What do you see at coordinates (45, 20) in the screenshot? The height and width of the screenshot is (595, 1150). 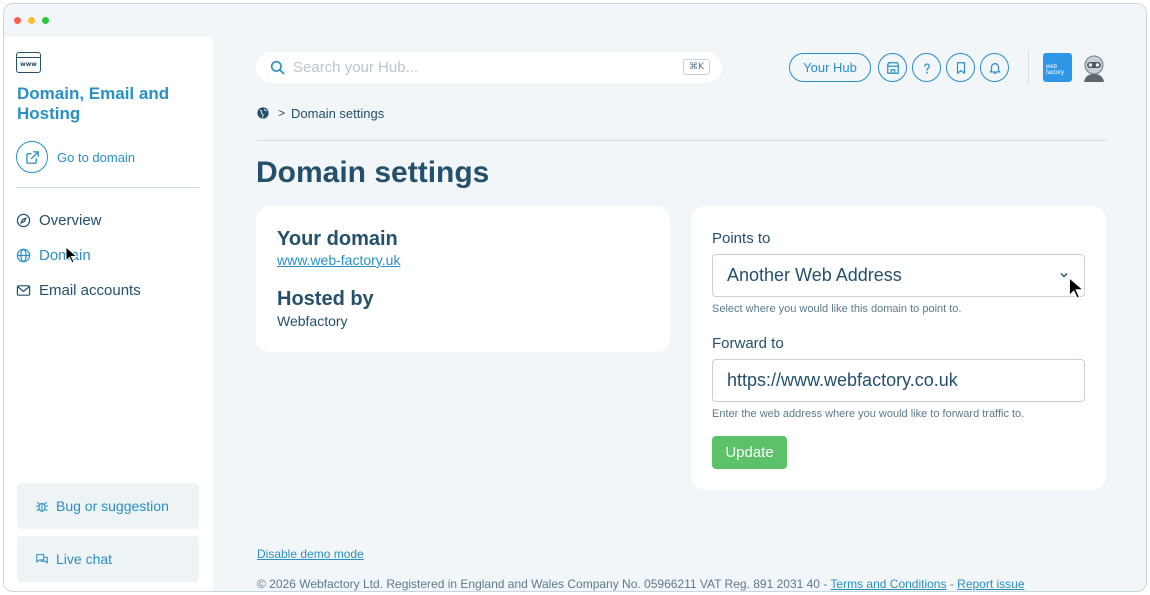 I see `maximize-window-dot` at bounding box center [45, 20].